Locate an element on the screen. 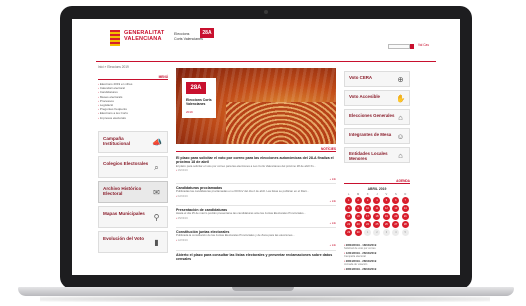 The width and height of the screenshot is (526, 306). calendar-day: 7 is located at coordinates (405, 200).